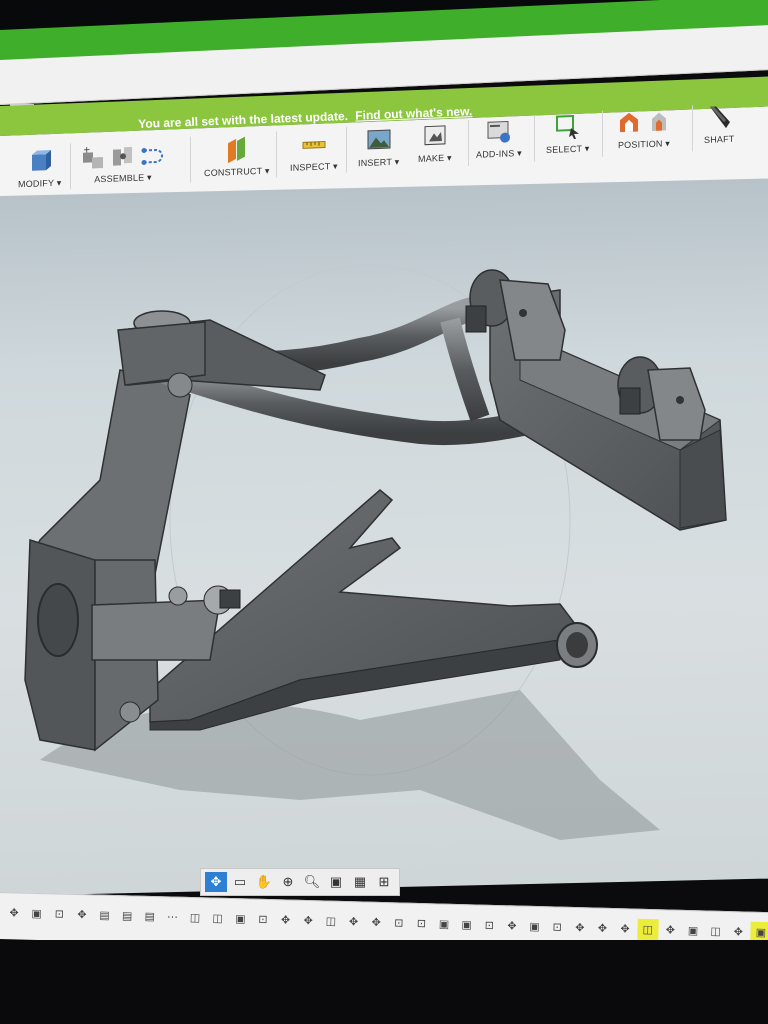  I want to click on assemble-menu: + ASSEMBLE ▾, so click(123, 164).